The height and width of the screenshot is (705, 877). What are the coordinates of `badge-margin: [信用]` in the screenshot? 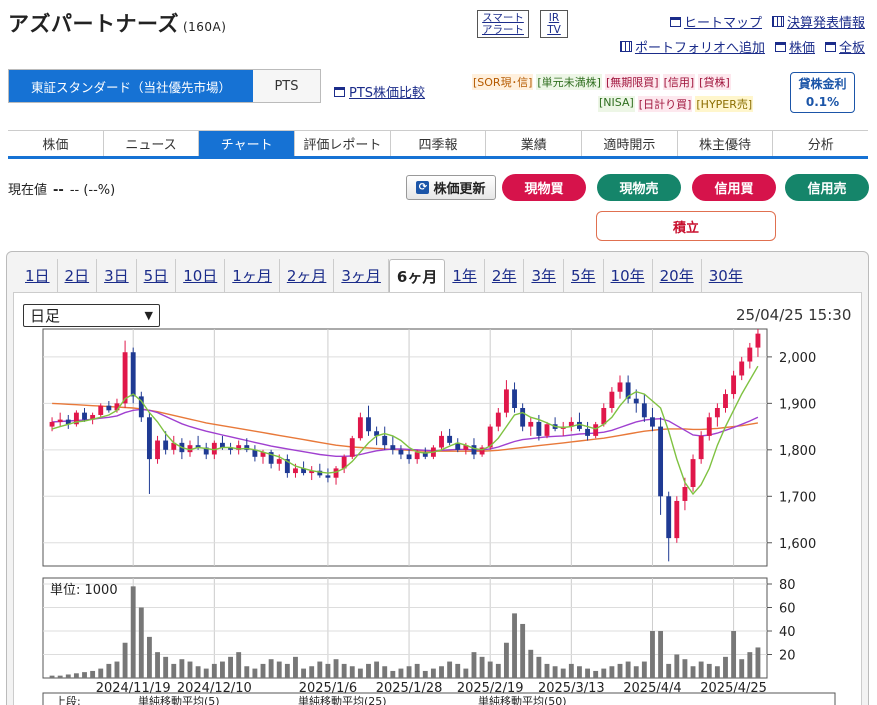 It's located at (679, 82).